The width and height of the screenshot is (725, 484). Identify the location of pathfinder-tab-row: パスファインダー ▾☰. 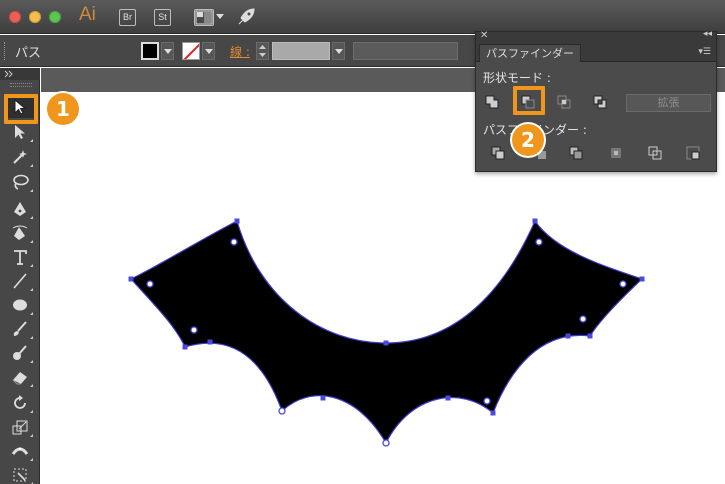
(596, 53).